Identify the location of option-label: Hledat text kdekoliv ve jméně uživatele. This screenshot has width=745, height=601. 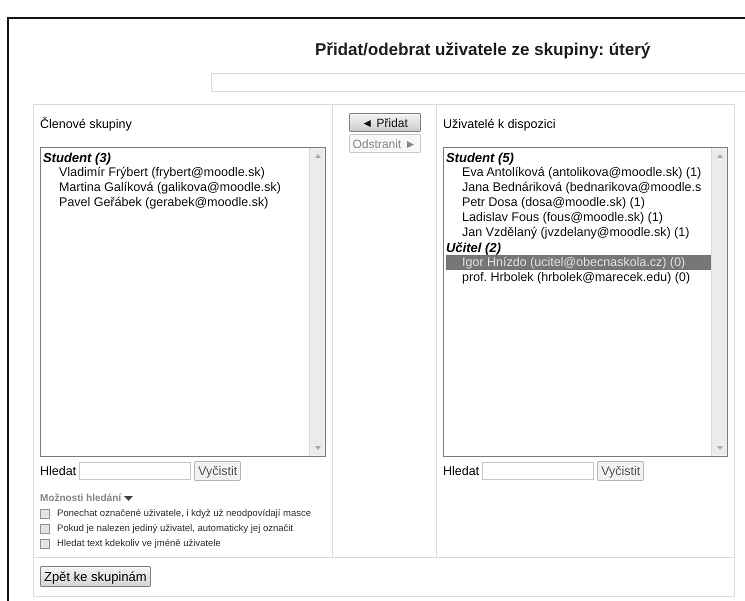
(139, 544).